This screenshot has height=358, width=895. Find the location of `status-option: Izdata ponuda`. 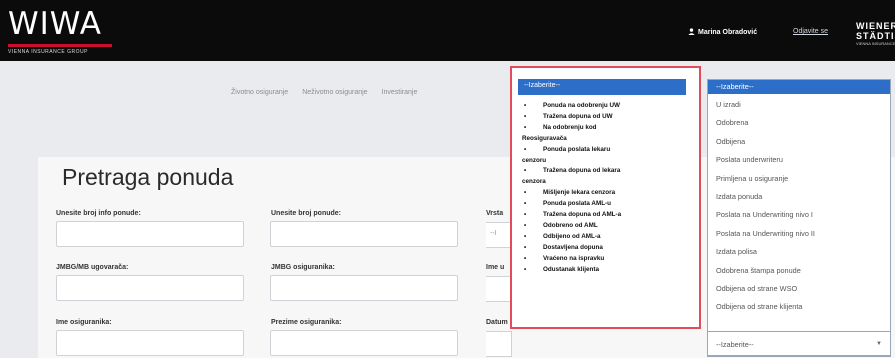

status-option: Izdata ponuda is located at coordinates (765, 197).